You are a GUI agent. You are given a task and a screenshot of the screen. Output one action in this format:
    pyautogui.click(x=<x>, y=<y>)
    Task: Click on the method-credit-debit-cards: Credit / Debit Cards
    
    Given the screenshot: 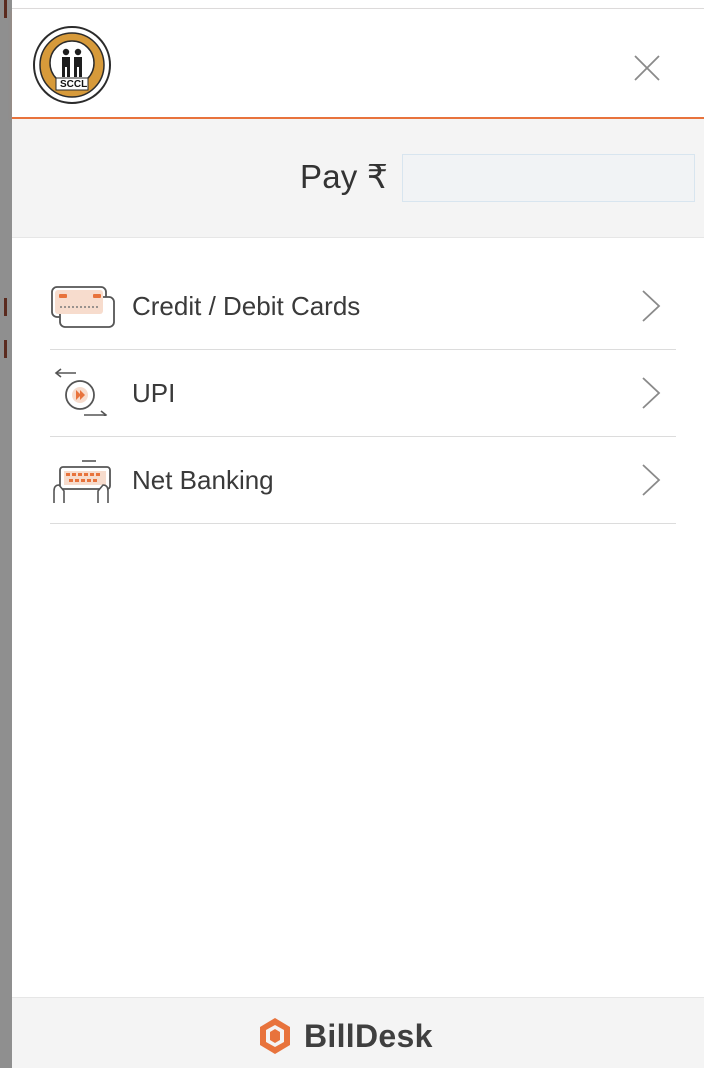 What is the action you would take?
    pyautogui.click(x=363, y=306)
    